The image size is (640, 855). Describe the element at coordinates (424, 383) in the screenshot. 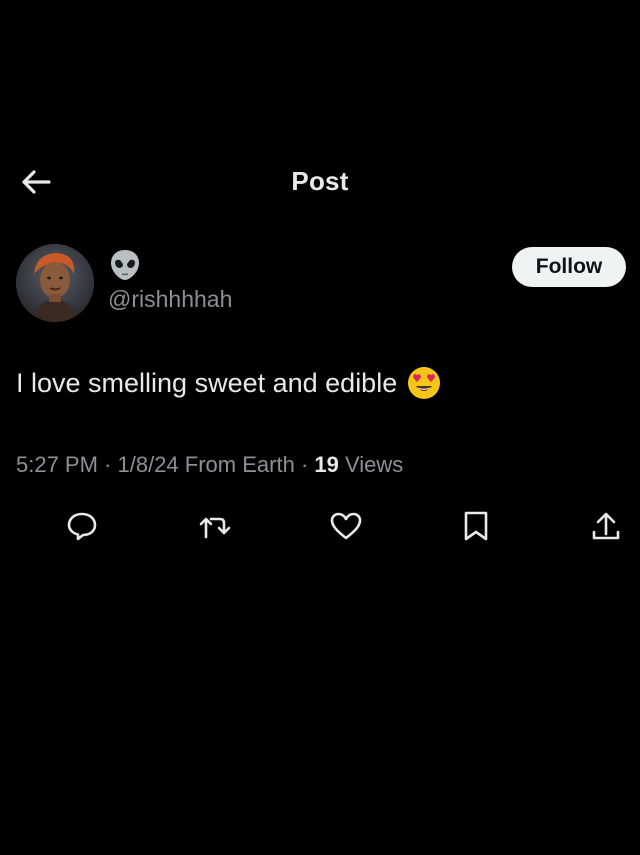

I see `smiling-face-with-heart-eyes-icon` at that location.